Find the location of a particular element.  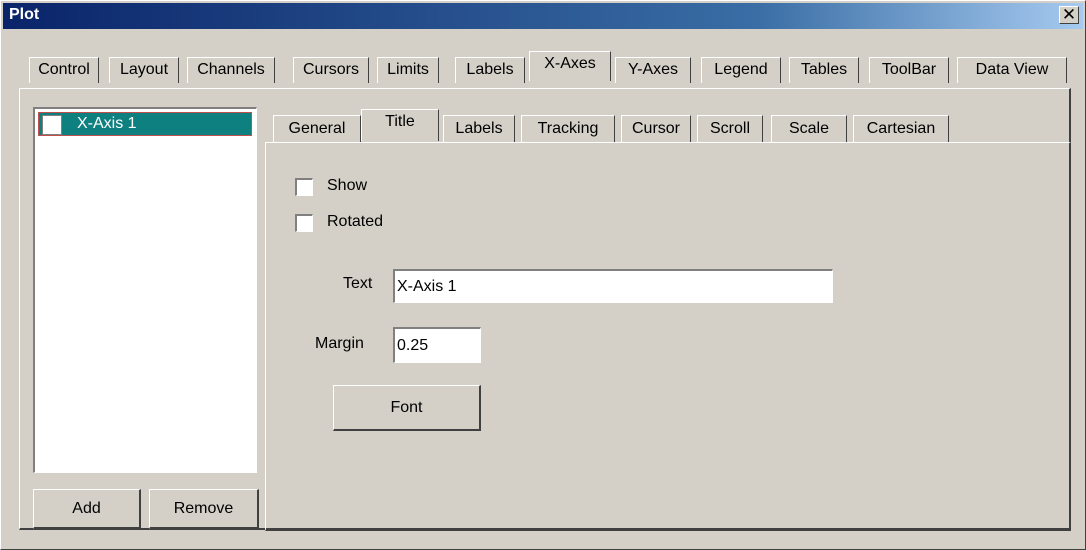

title-bar: Plot ✕ is located at coordinates (543, 16).